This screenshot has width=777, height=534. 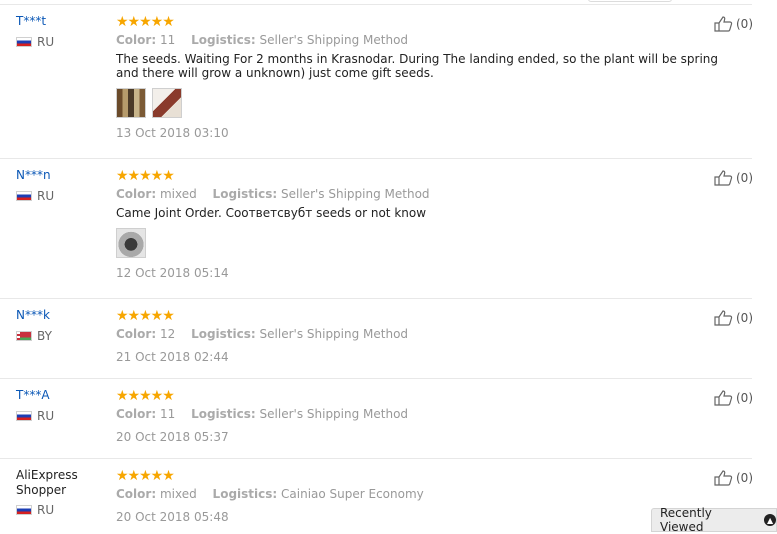 What do you see at coordinates (62, 395) in the screenshot?
I see `reviewer-name: T***A` at bounding box center [62, 395].